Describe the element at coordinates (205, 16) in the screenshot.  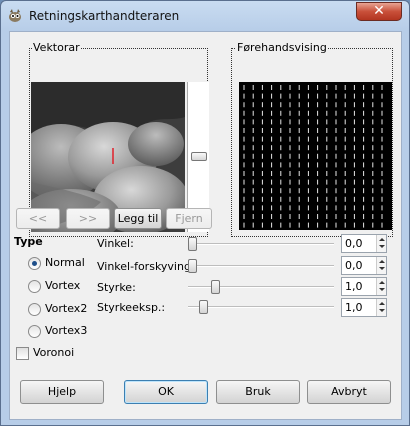
I see `title-bar: Retningskarthandteraren ✕` at that location.